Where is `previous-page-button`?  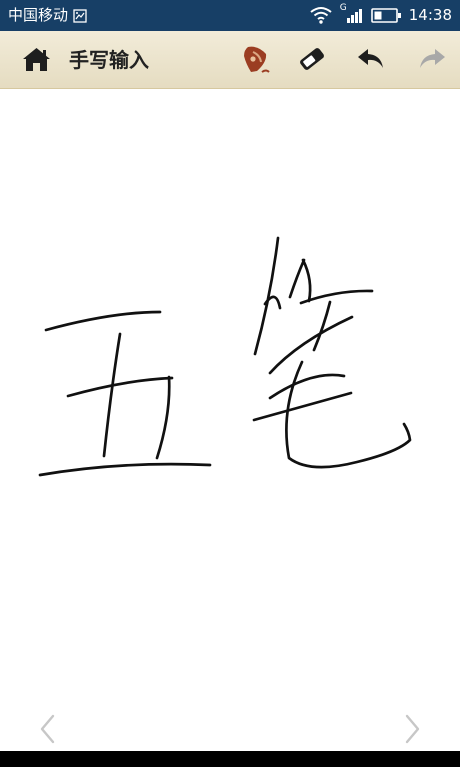 previous-page-button is located at coordinates (48, 731).